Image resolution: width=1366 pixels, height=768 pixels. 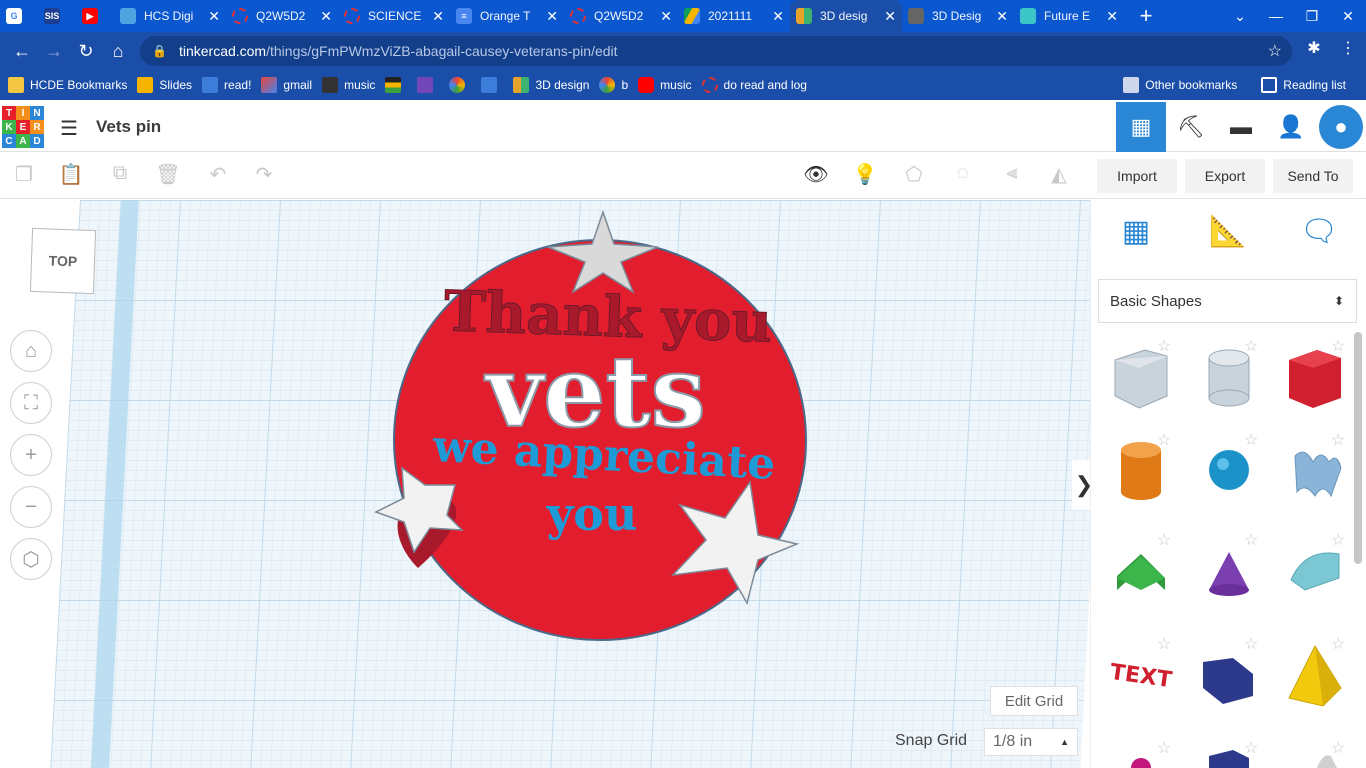 What do you see at coordinates (71, 176) in the screenshot?
I see `paste-icon: 📋` at bounding box center [71, 176].